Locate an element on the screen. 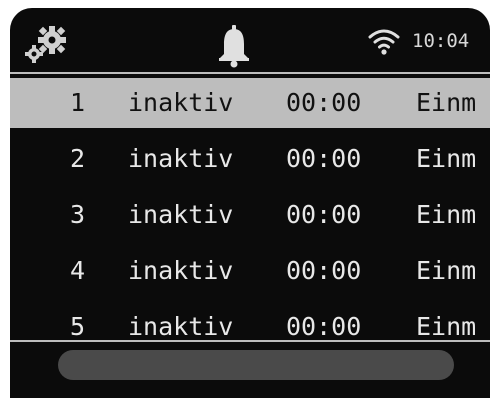 The image size is (502, 398). gears-icon is located at coordinates (46, 44).